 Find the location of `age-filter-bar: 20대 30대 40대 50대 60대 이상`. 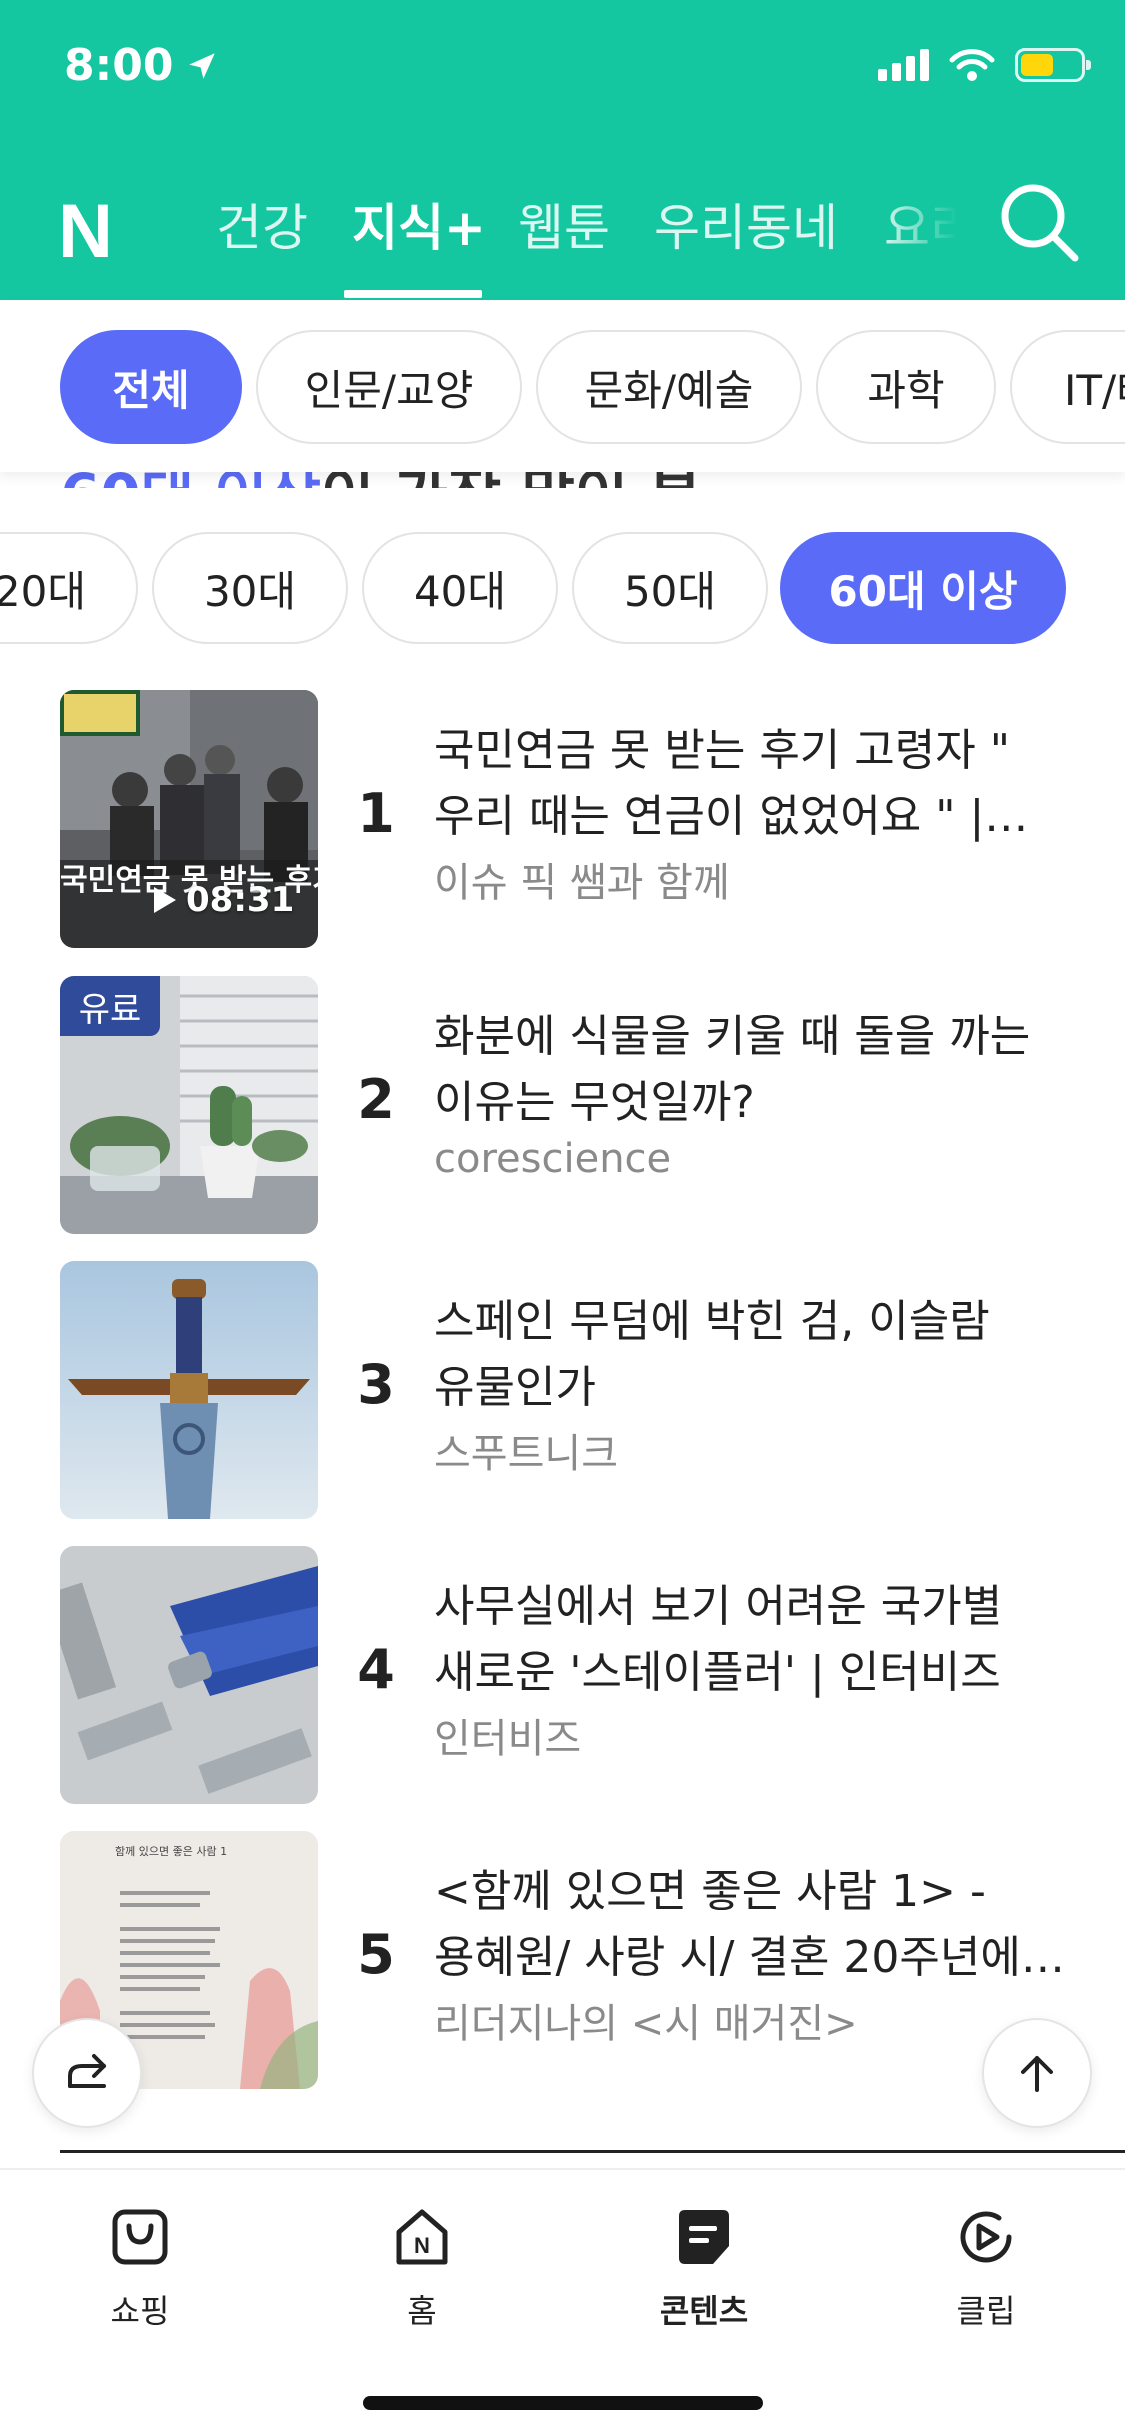

age-filter-bar: 20대 30대 40대 50대 60대 이상 is located at coordinates (562, 588).